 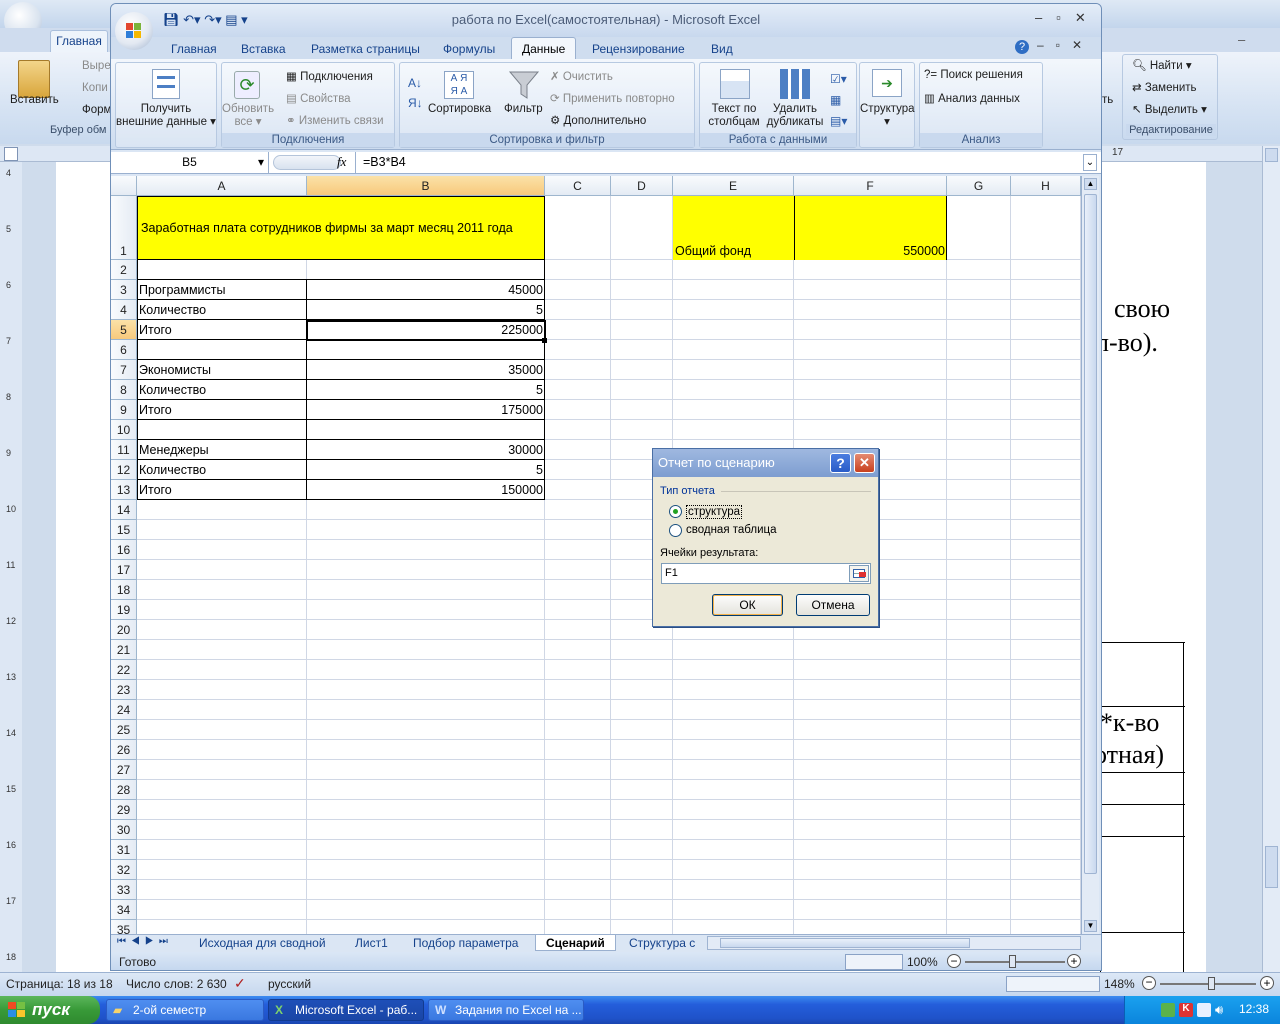 What do you see at coordinates (307, 162) in the screenshot?
I see `formula-bar-handle` at bounding box center [307, 162].